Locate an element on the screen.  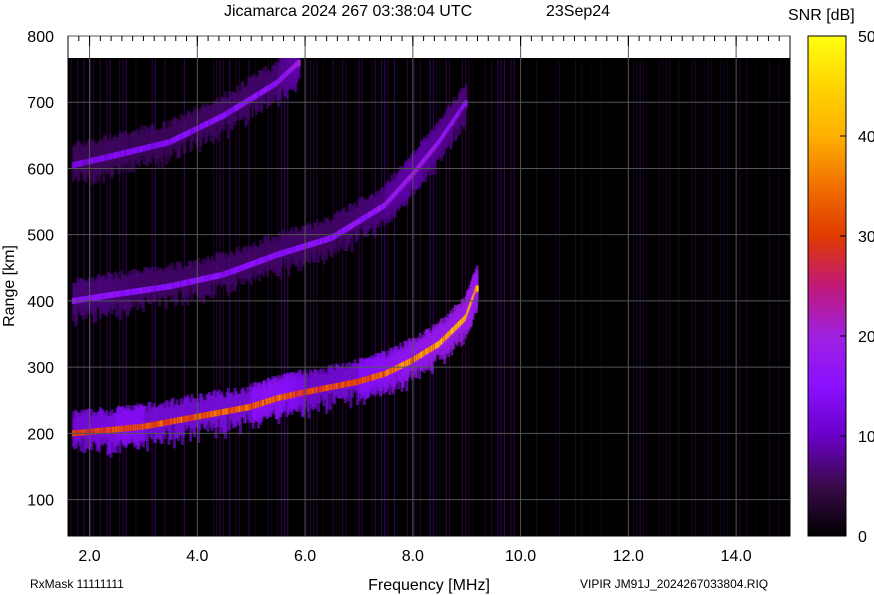
x-axis-label: Frequency [MHz] is located at coordinates (429, 585).